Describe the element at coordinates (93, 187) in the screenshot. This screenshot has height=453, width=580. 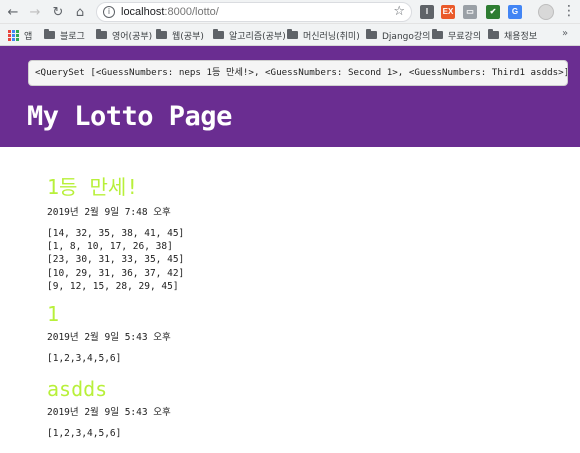
I see `post-title: 1등 만세!` at that location.